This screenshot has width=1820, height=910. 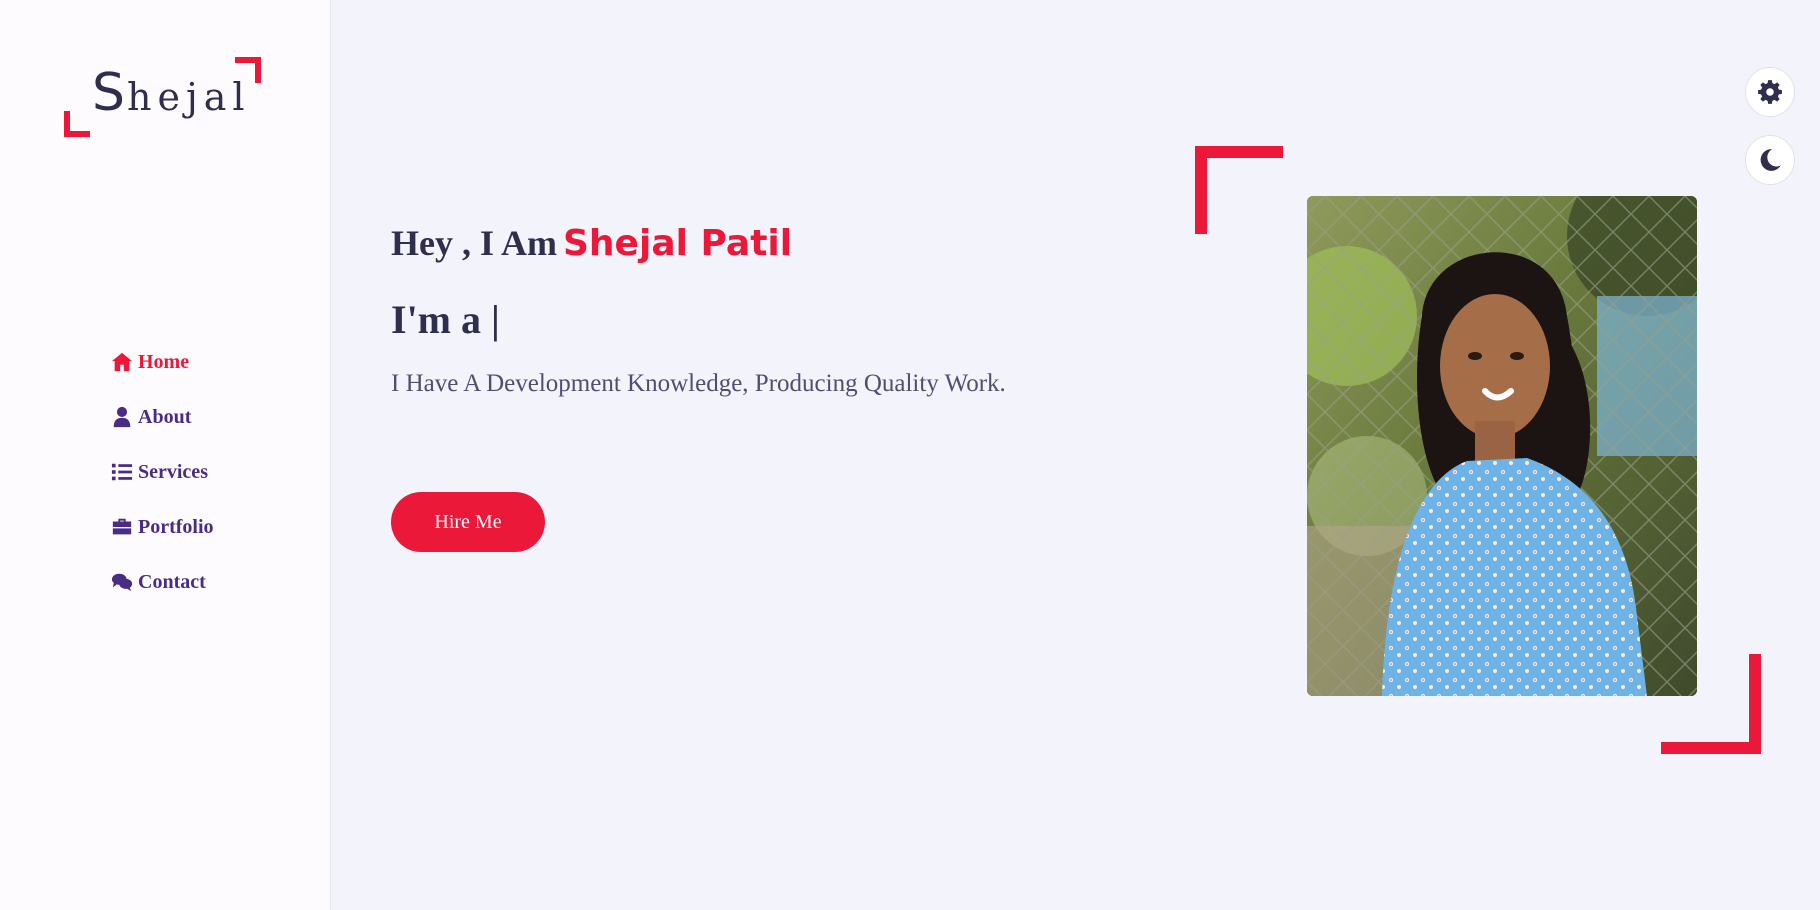 I want to click on gear-icon, so click(x=1770, y=92).